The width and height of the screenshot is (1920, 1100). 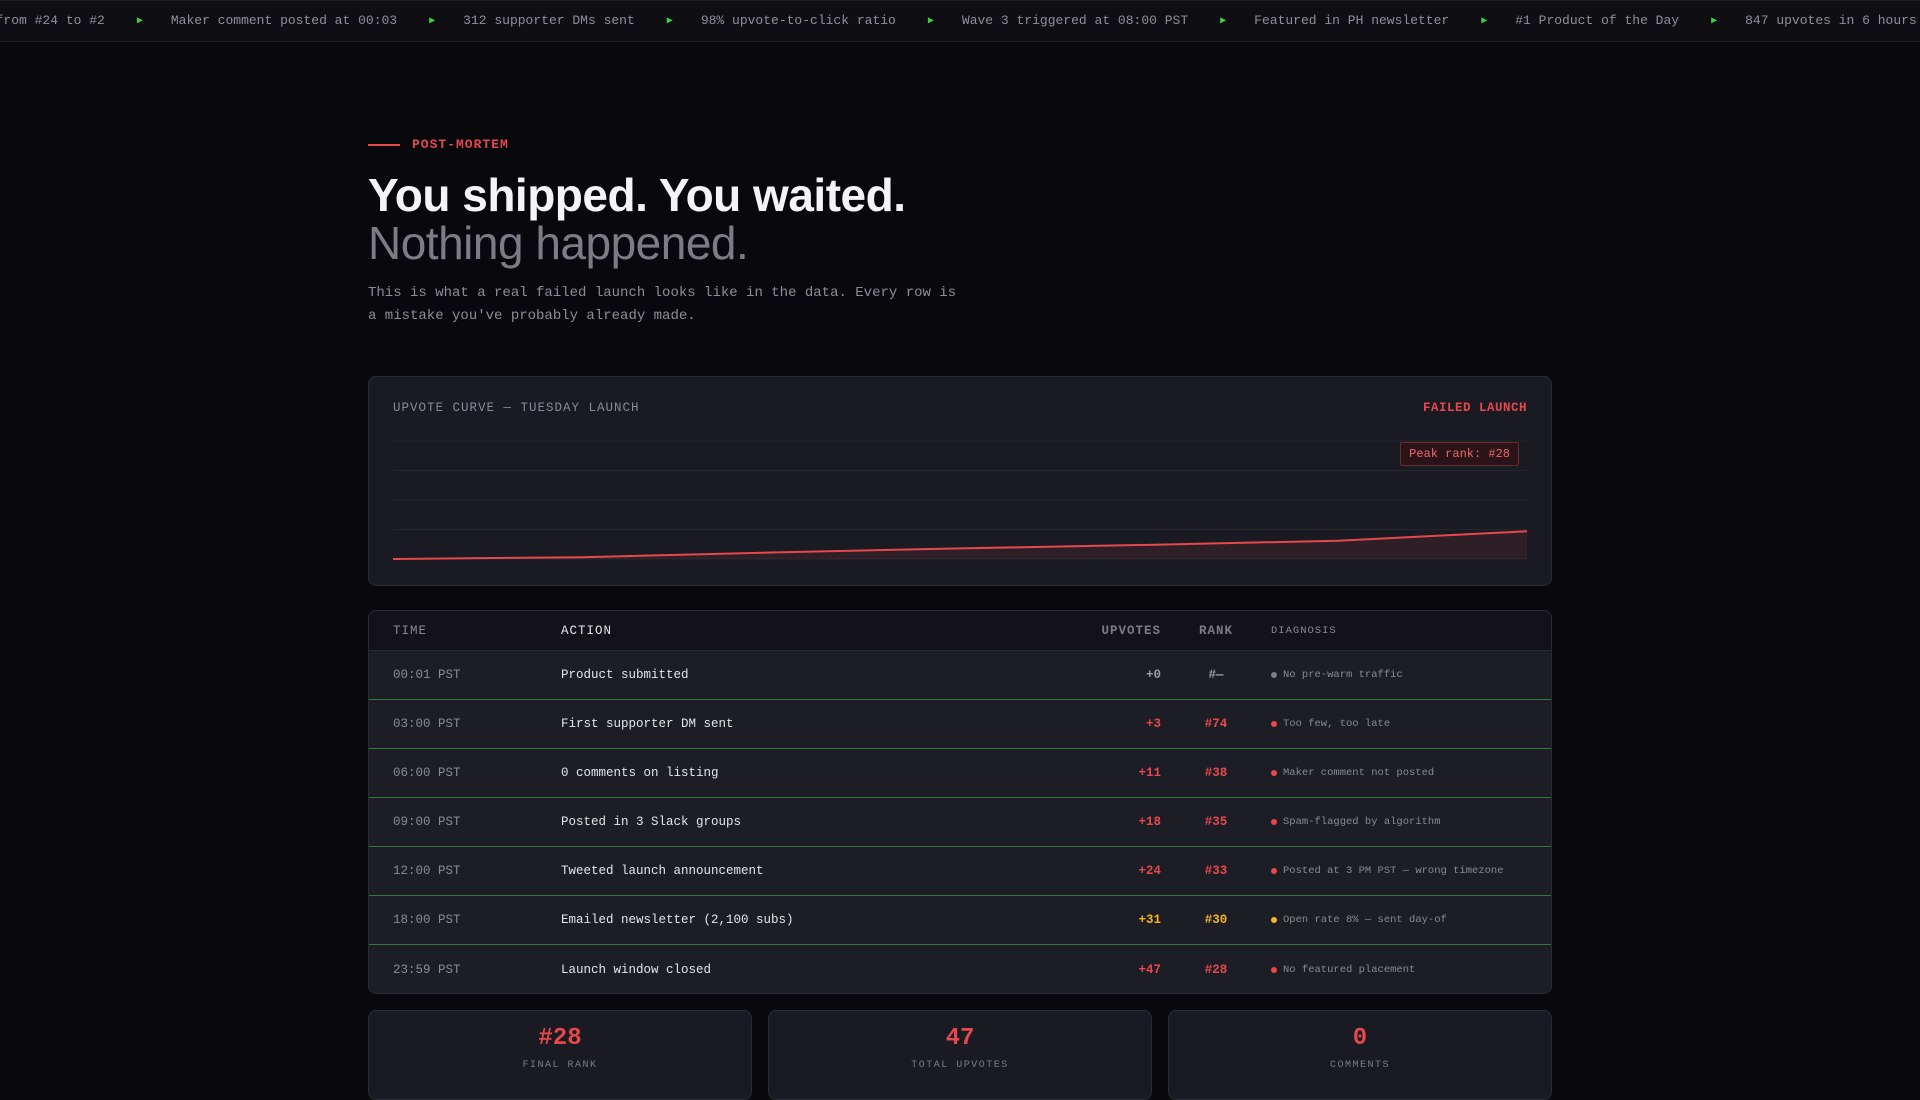 I want to click on th-rank: RANK, so click(x=1215, y=630).